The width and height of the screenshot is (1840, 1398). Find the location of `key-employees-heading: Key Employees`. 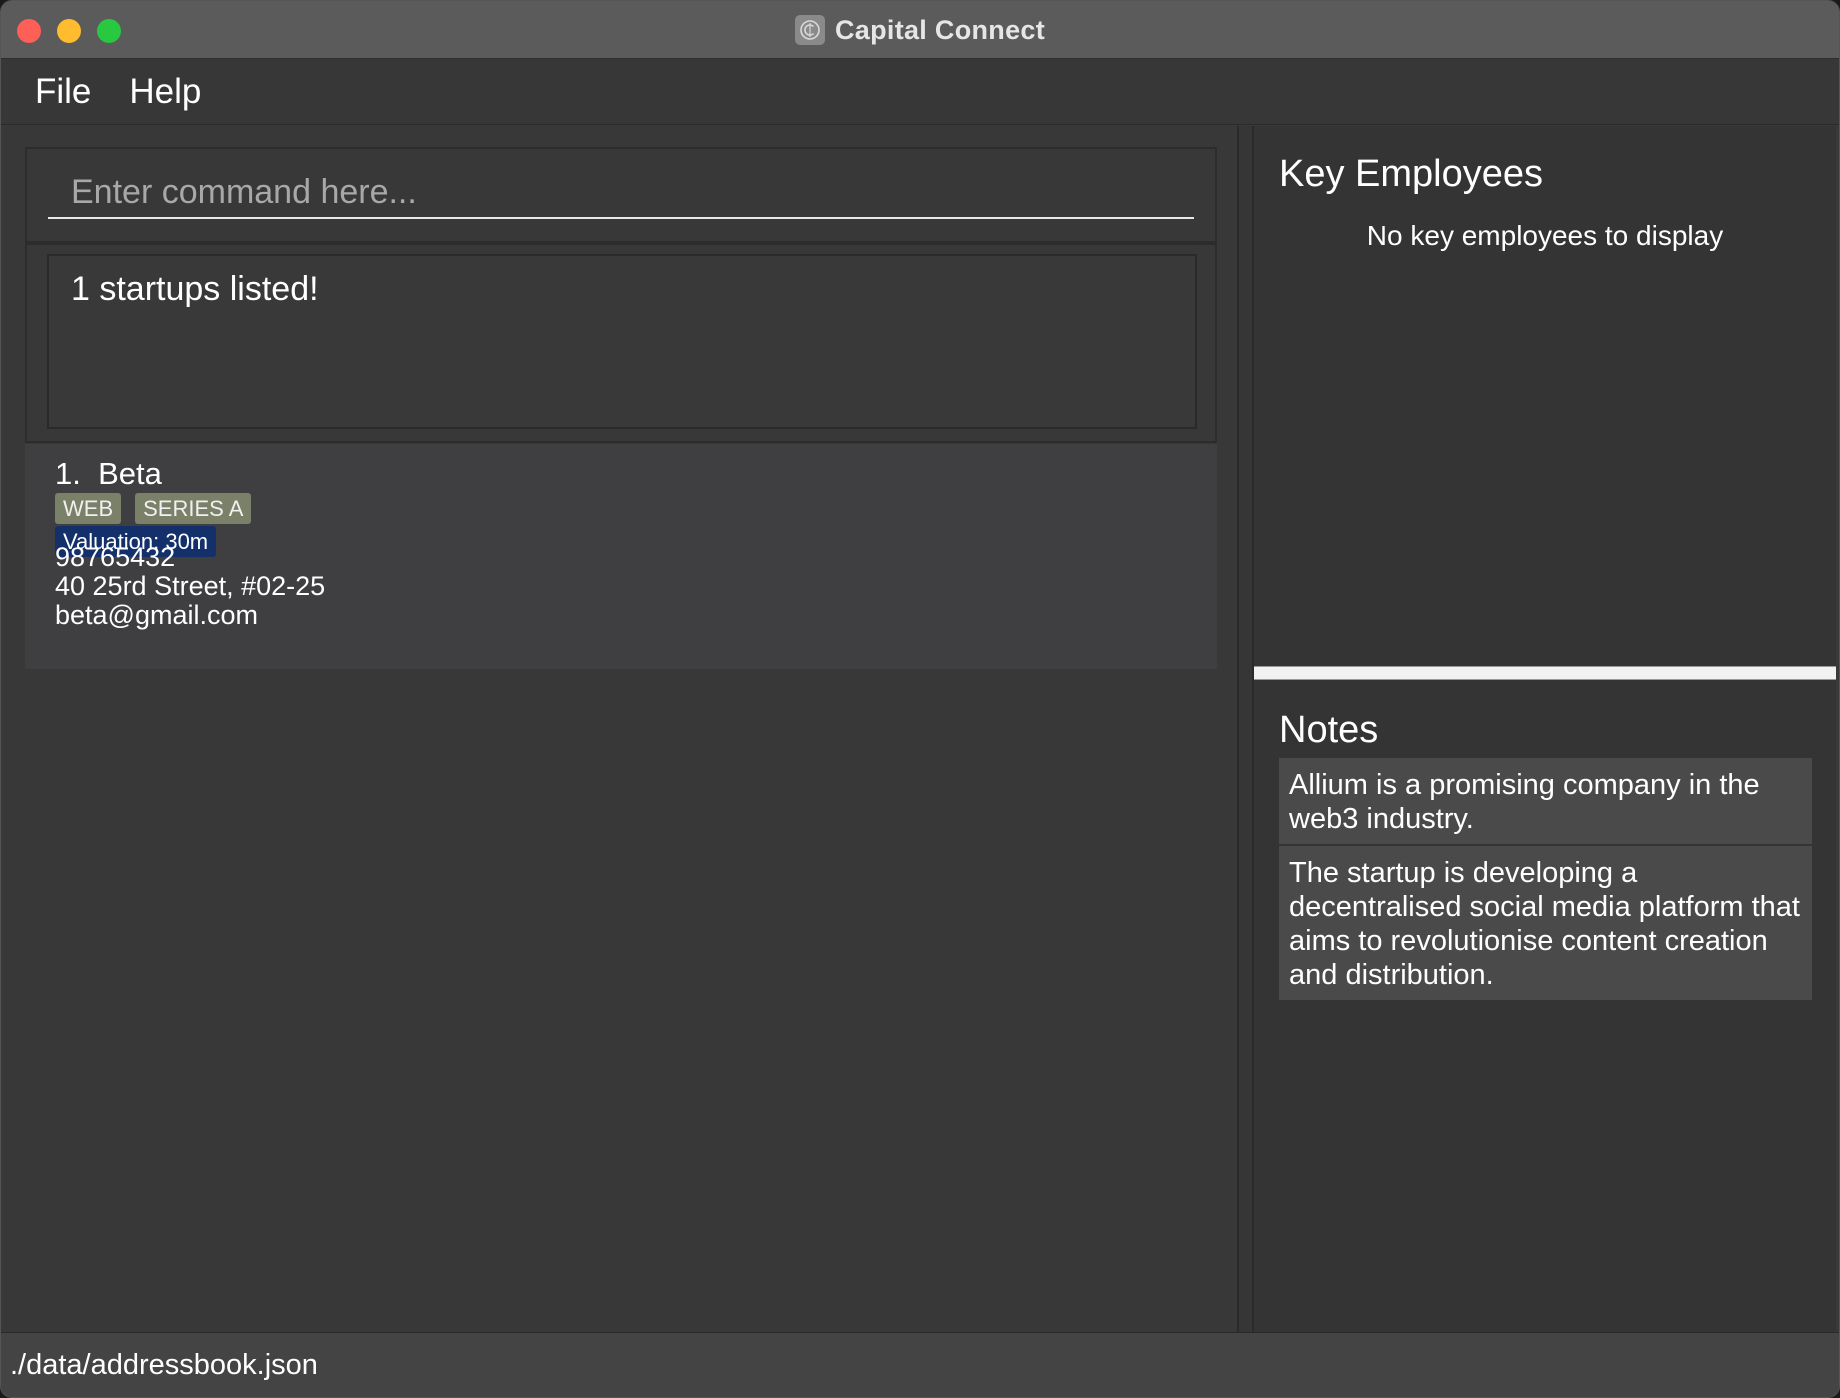

key-employees-heading: Key Employees is located at coordinates (1411, 174).